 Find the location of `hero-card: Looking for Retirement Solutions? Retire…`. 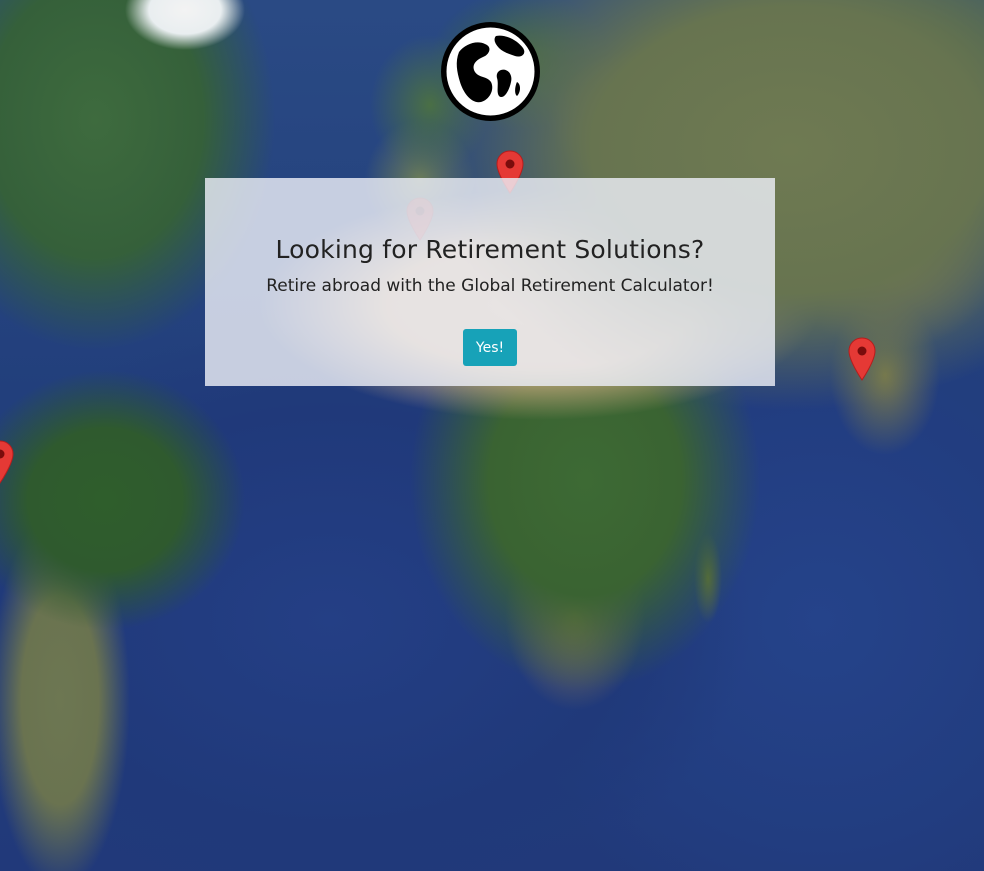

hero-card: Looking for Retirement Solutions? Retire… is located at coordinates (490, 282).